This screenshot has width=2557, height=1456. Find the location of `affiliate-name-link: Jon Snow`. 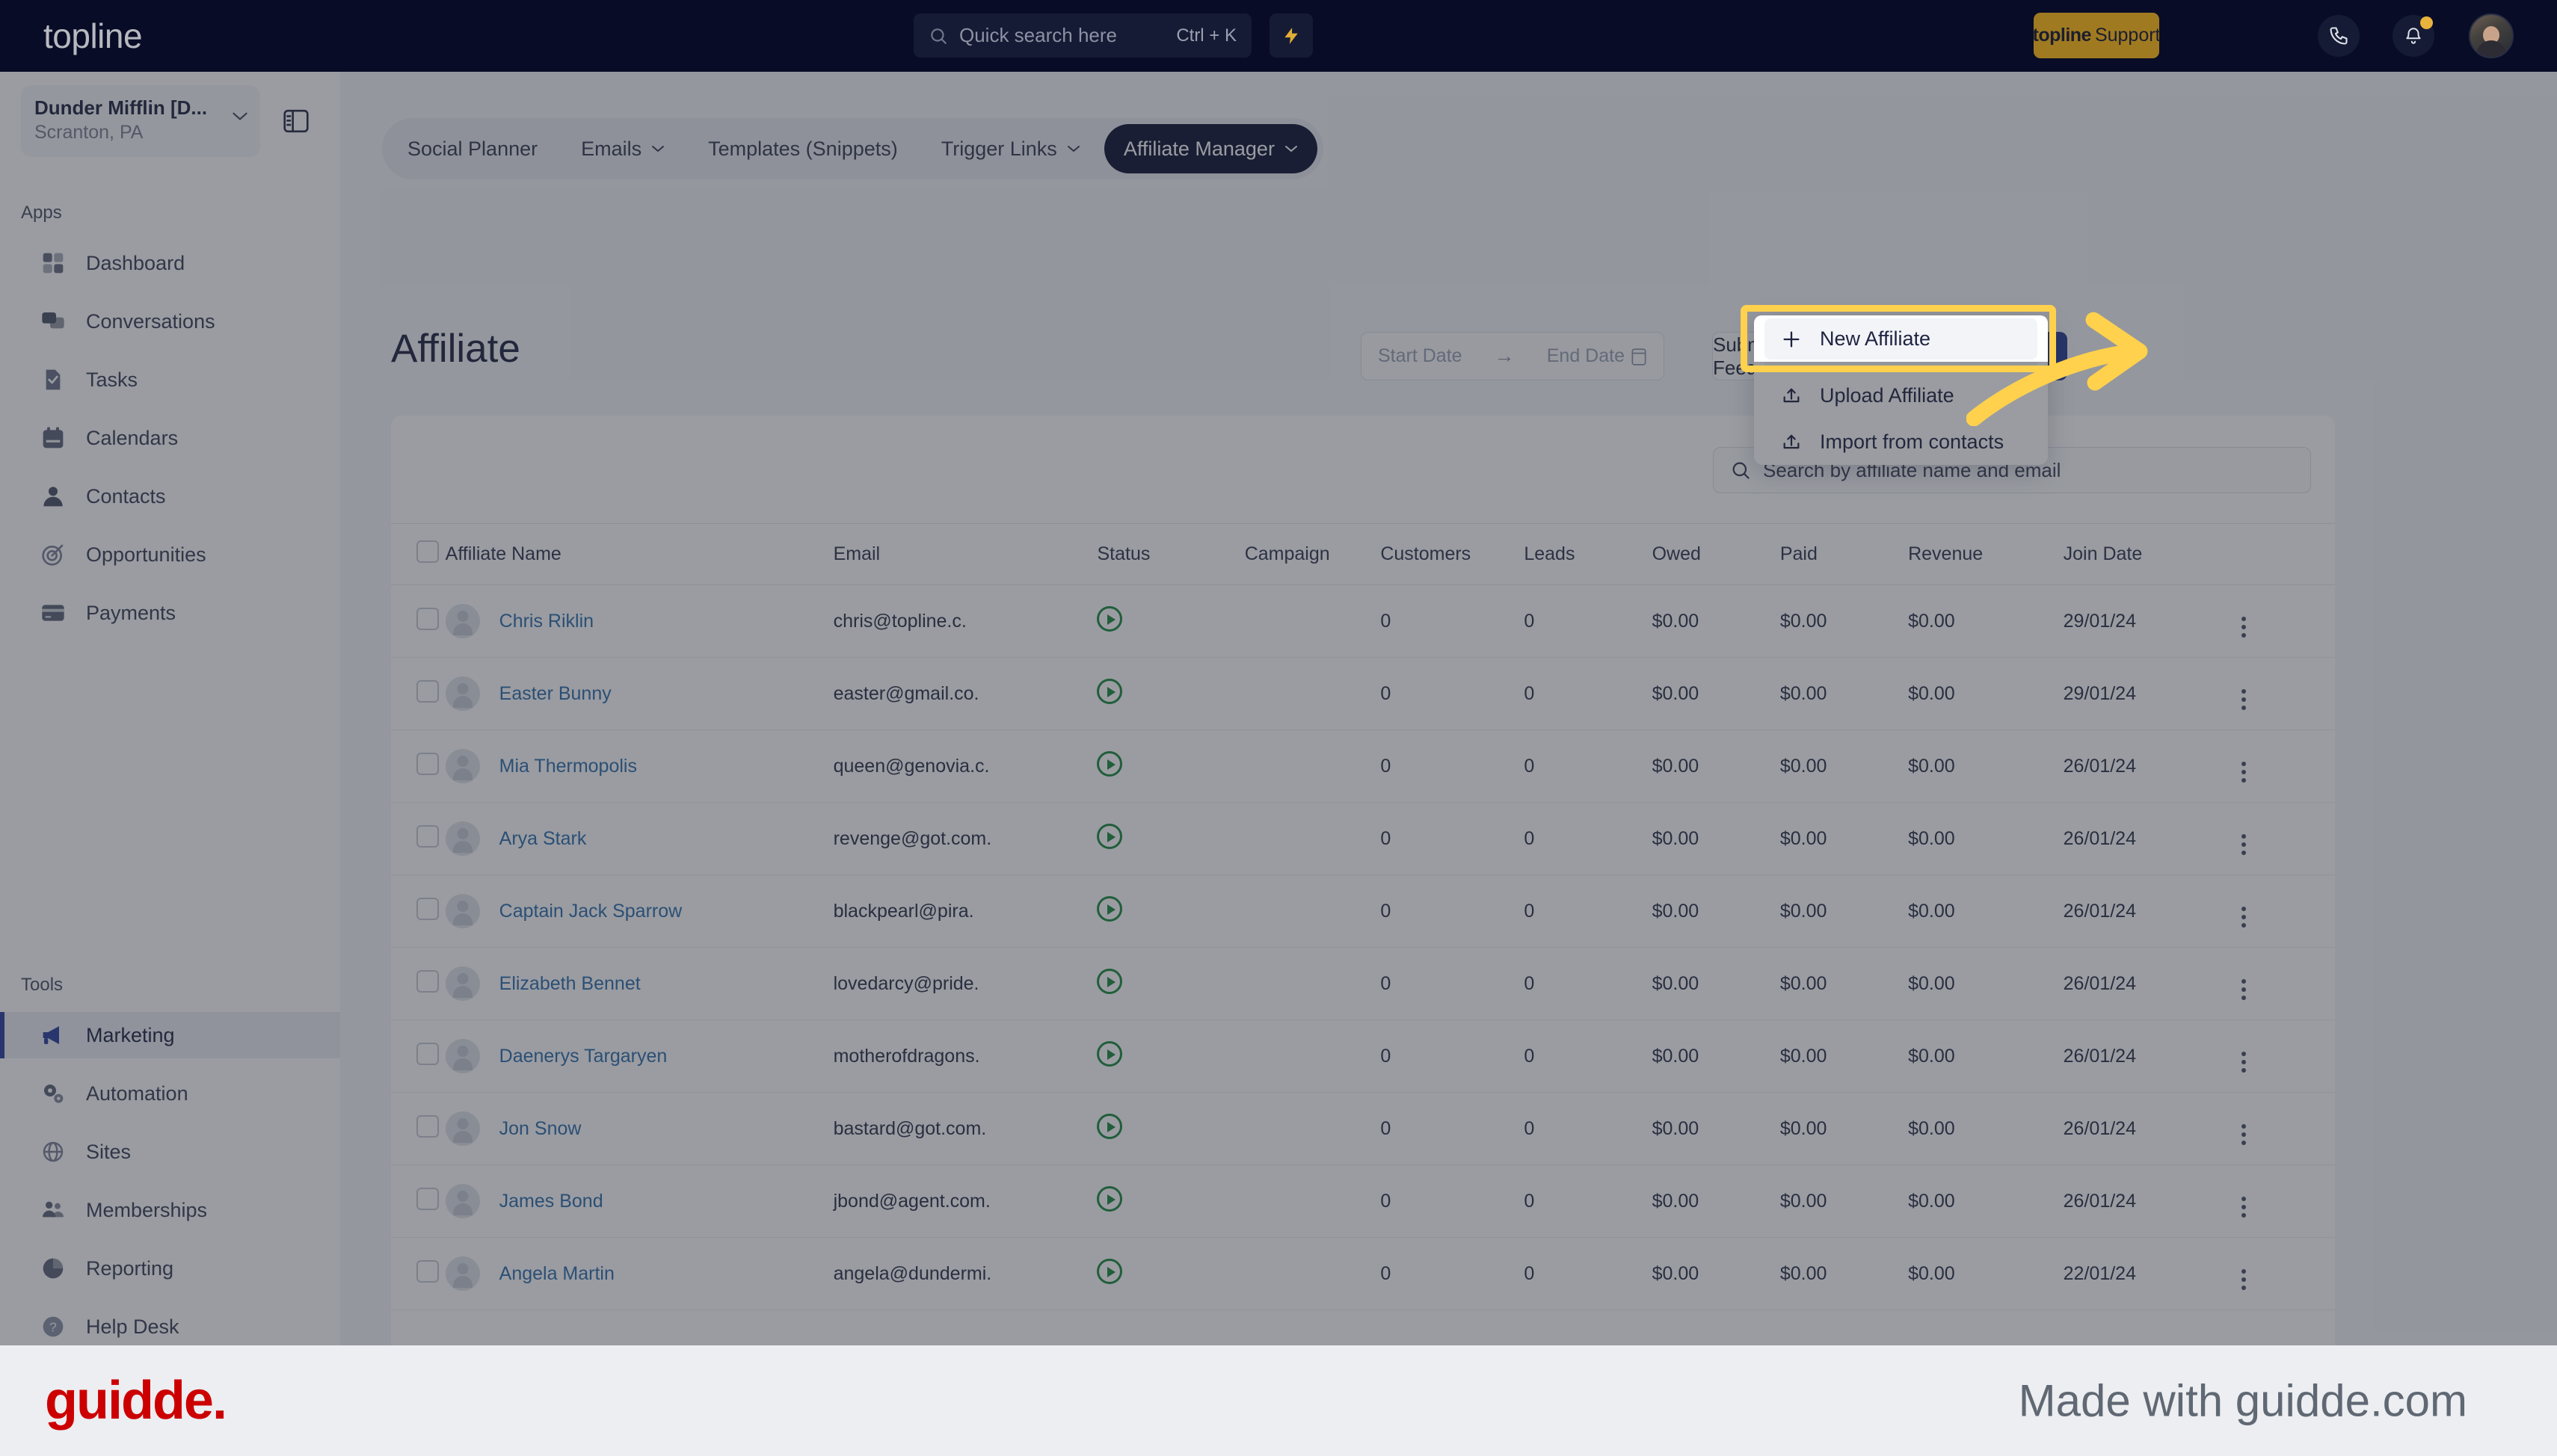

affiliate-name-link: Jon Snow is located at coordinates (540, 1129).